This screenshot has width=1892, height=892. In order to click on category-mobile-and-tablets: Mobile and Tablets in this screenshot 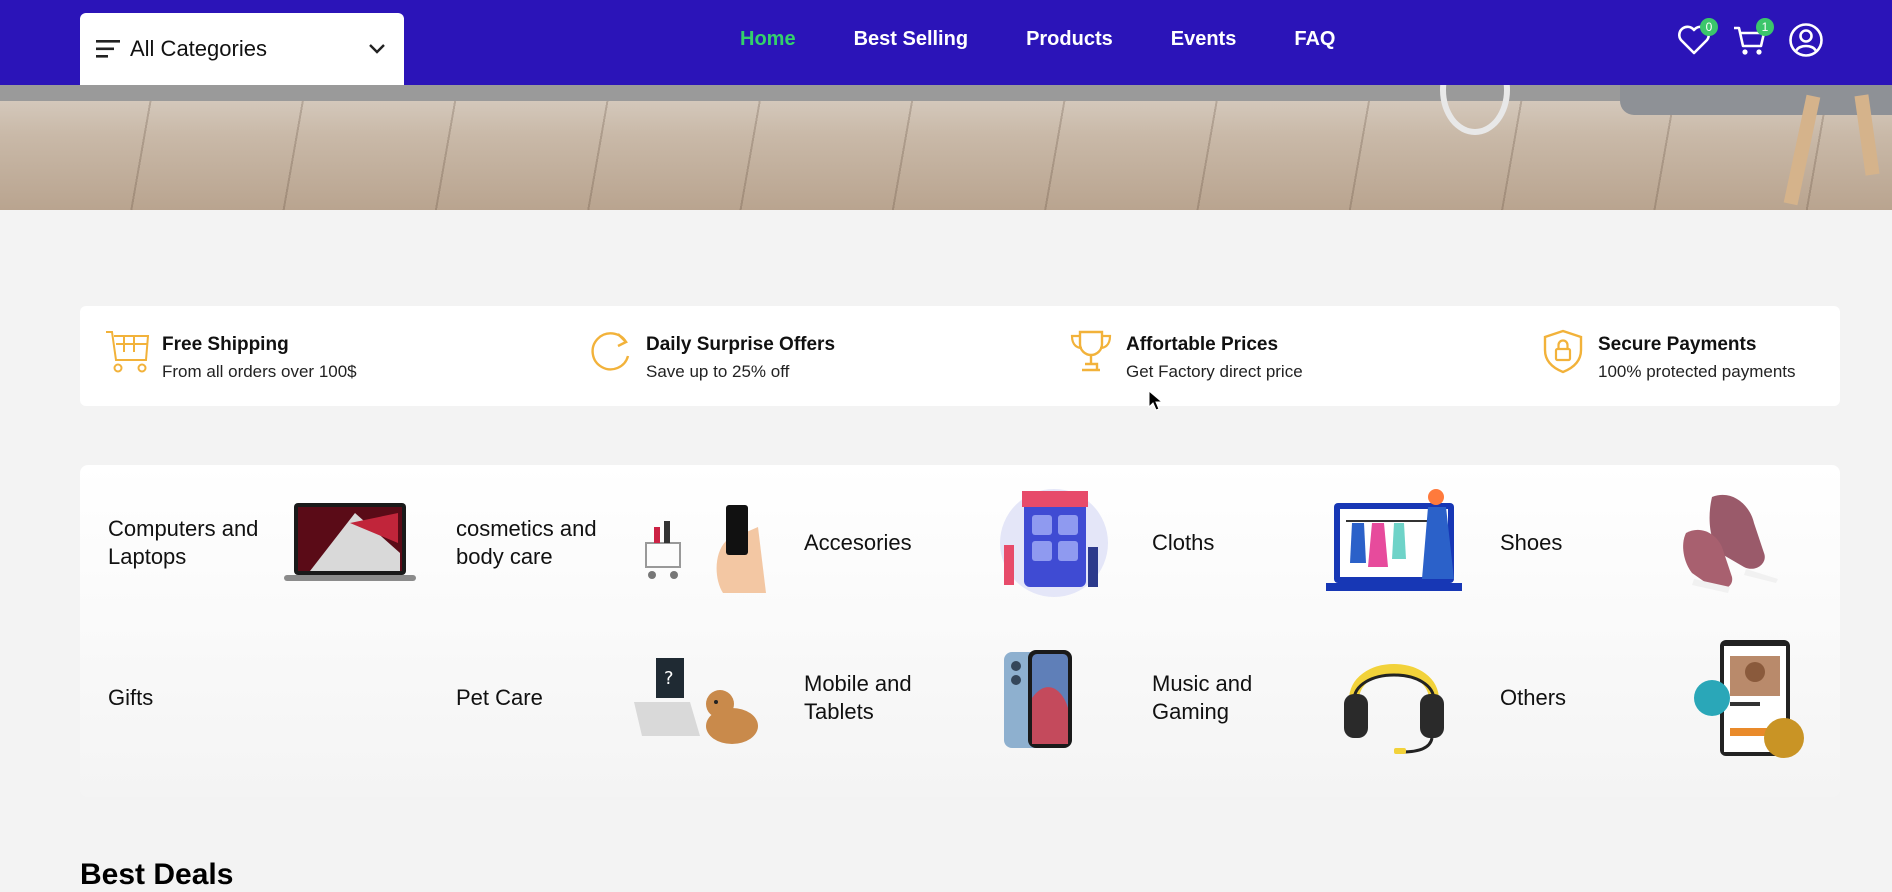, I will do `click(950, 698)`.